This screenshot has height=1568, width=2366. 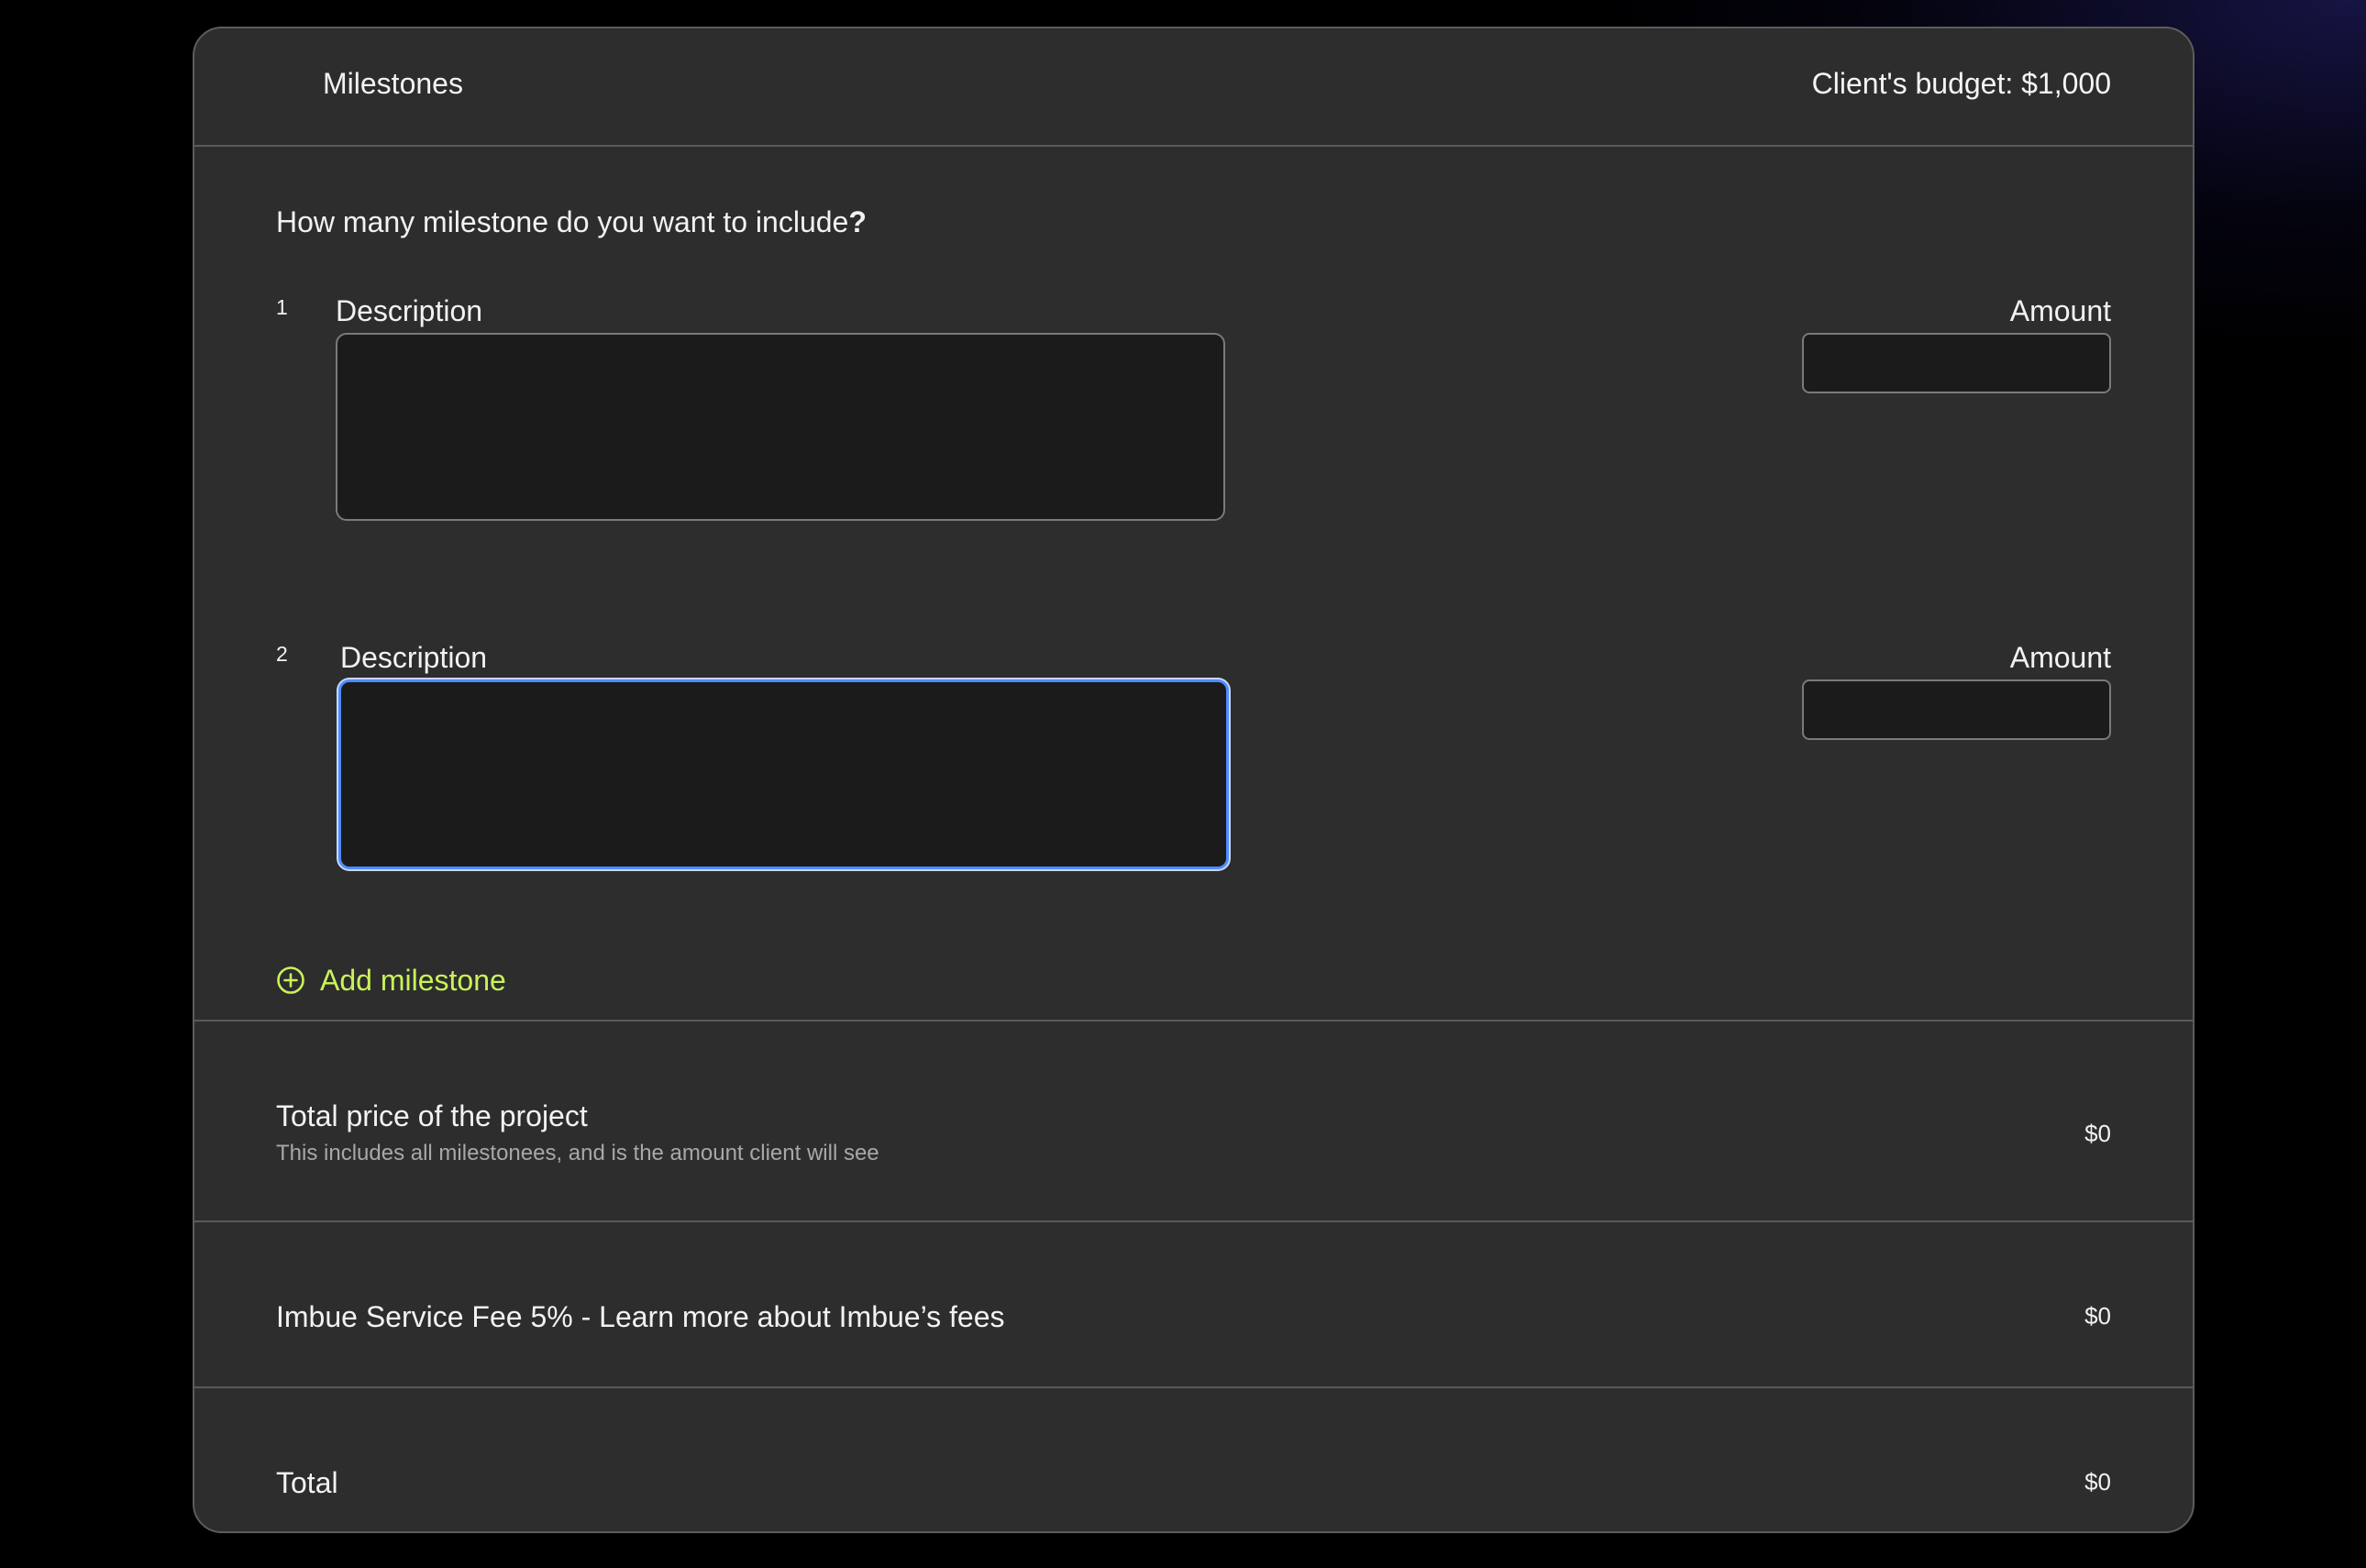 I want to click on total-value: $0, so click(x=2097, y=1482).